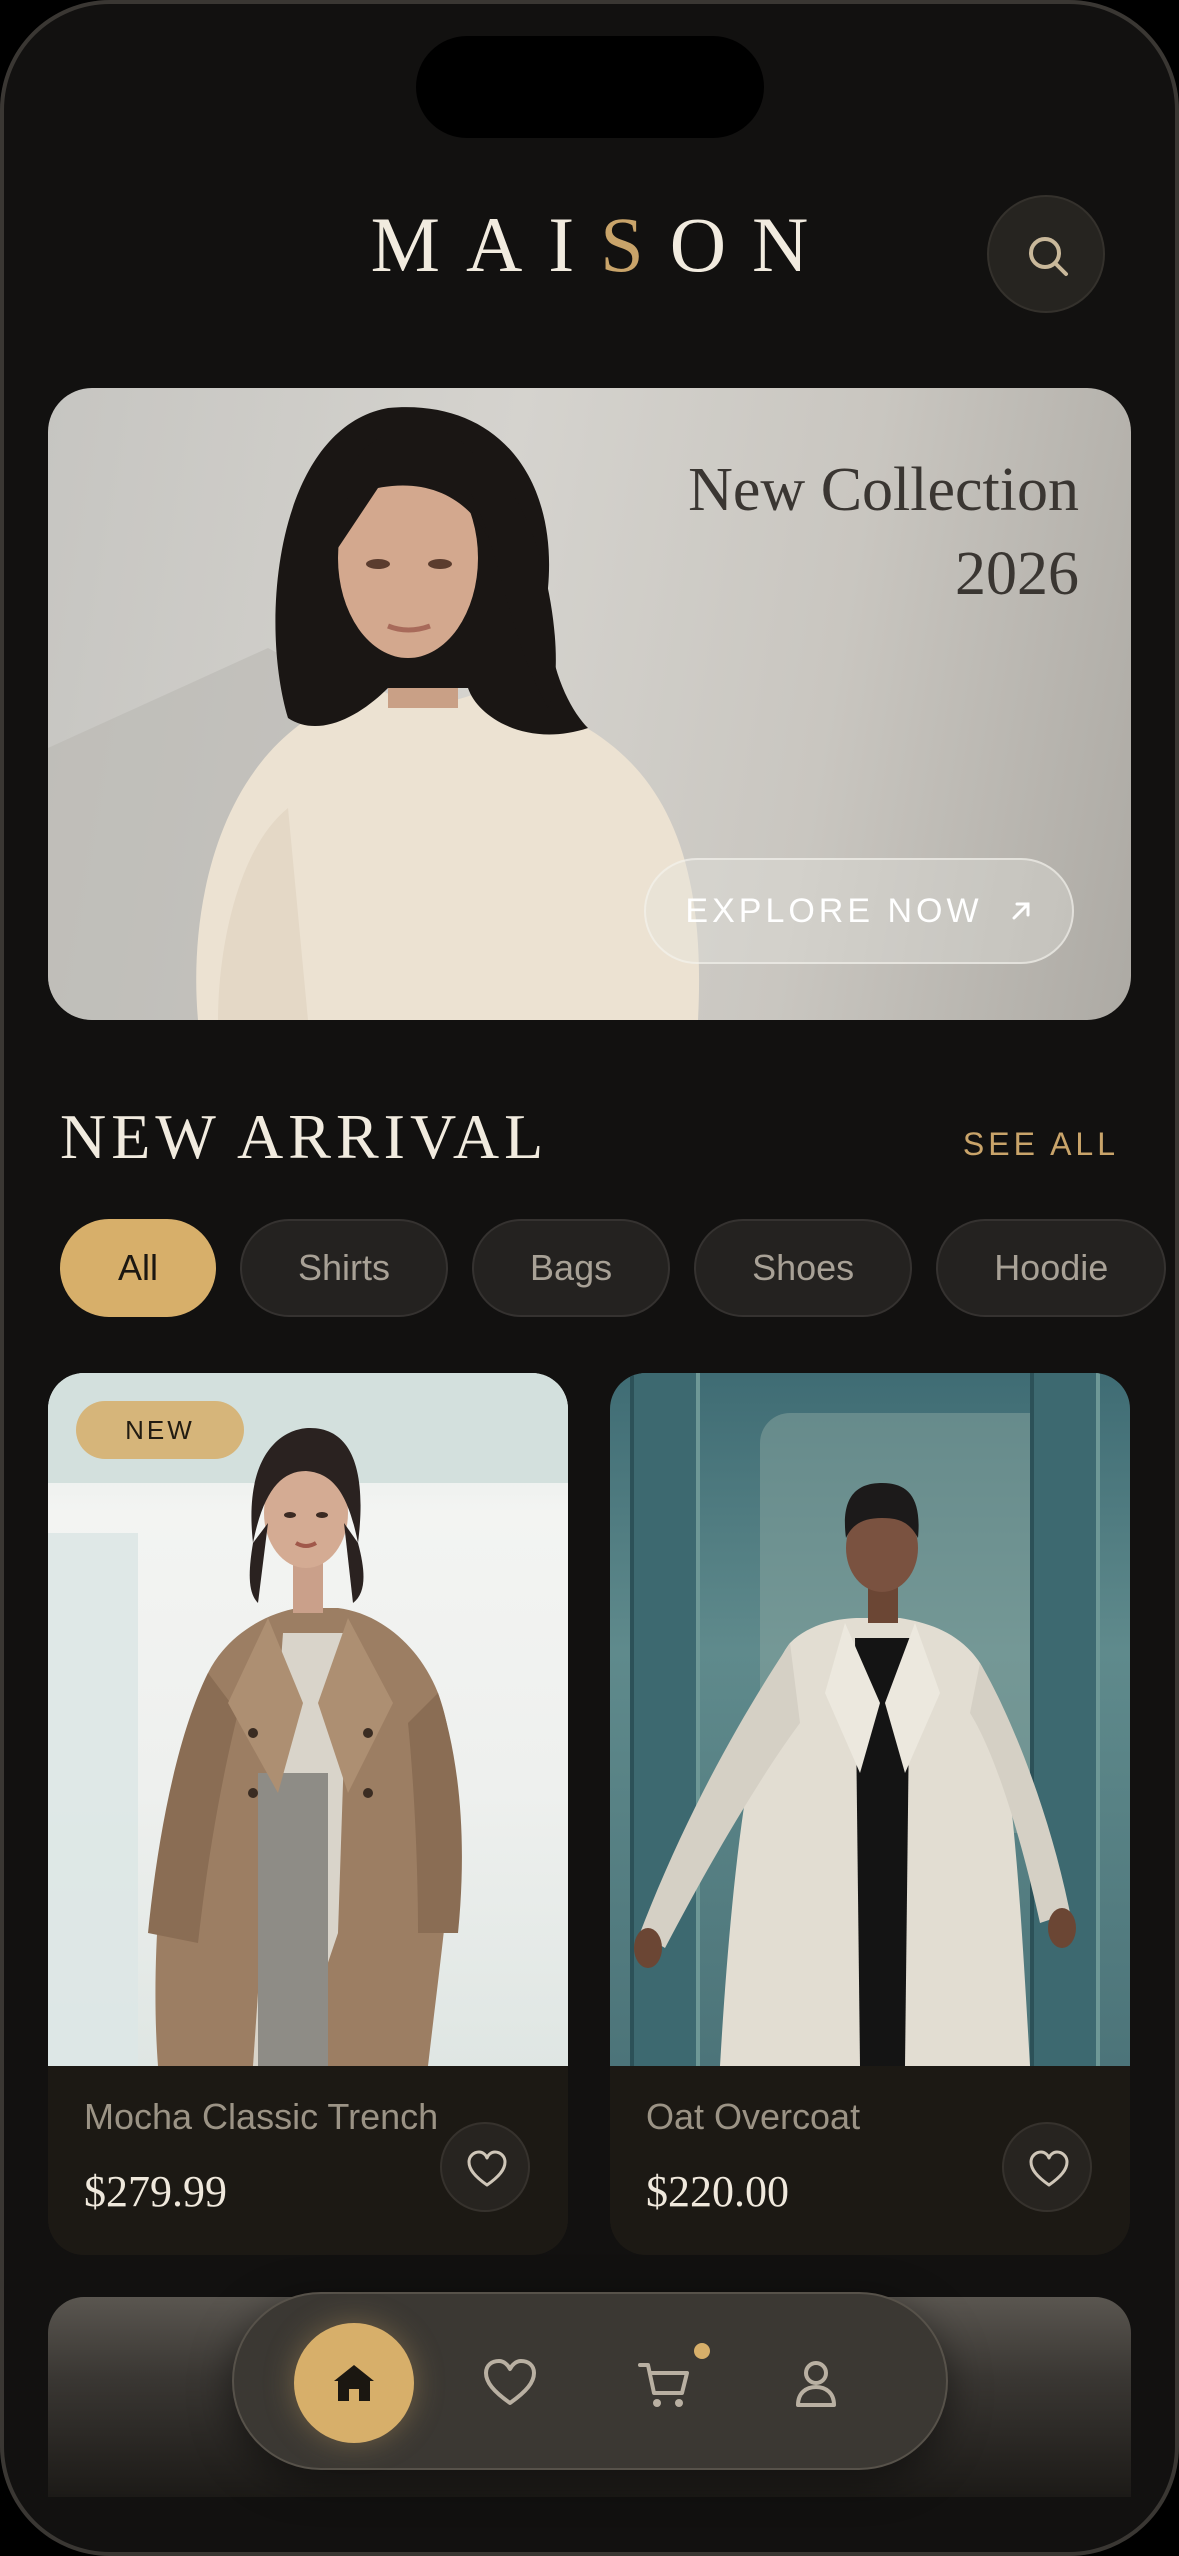  I want to click on tab-home, so click(354, 2383).